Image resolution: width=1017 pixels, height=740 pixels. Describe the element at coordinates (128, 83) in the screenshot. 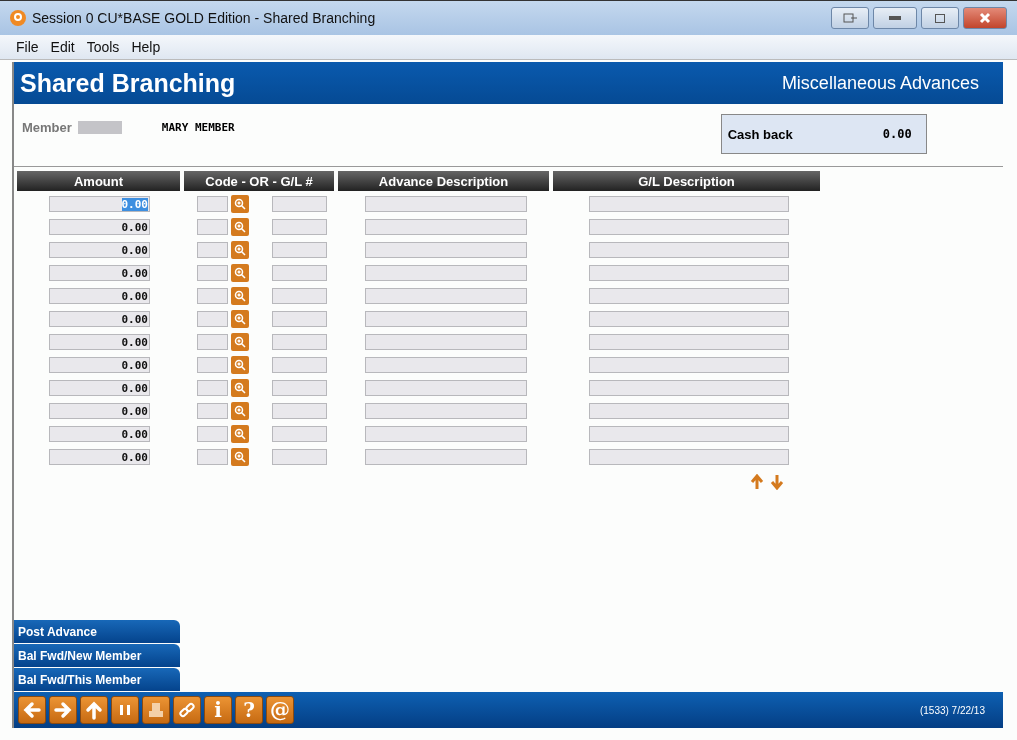

I see `page-title: Shared Branching` at that location.